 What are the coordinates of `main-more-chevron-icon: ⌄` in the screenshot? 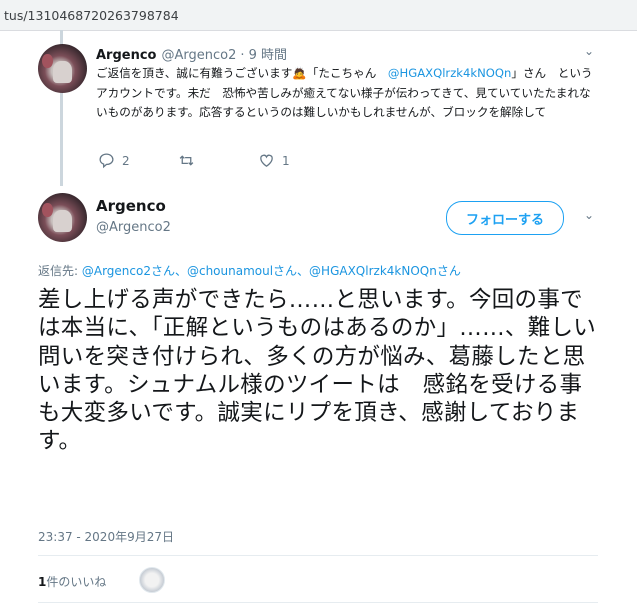 It's located at (589, 215).